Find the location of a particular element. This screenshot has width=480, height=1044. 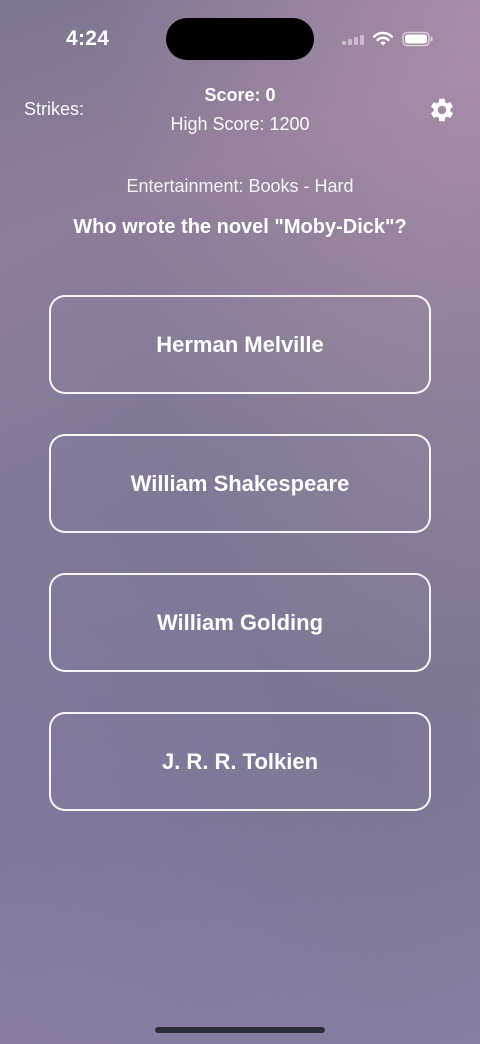

answer-button: Herman Melville is located at coordinates (240, 344).